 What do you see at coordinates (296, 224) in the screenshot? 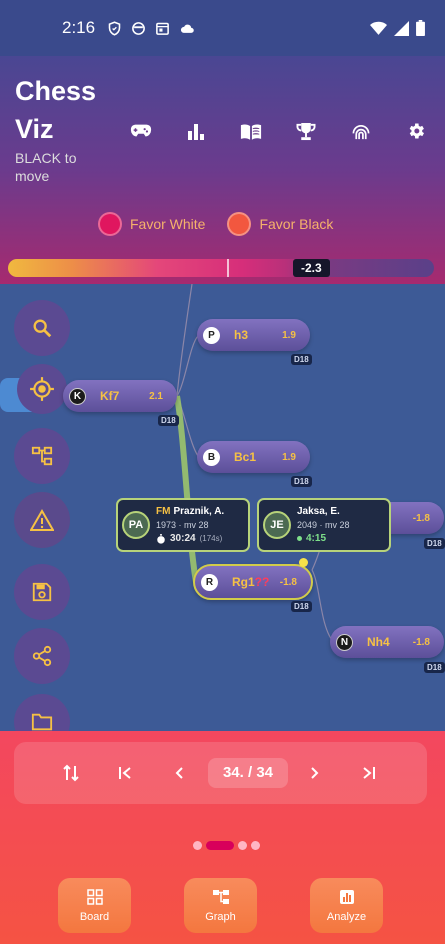
I see `favor-black-label: Favor Black` at bounding box center [296, 224].